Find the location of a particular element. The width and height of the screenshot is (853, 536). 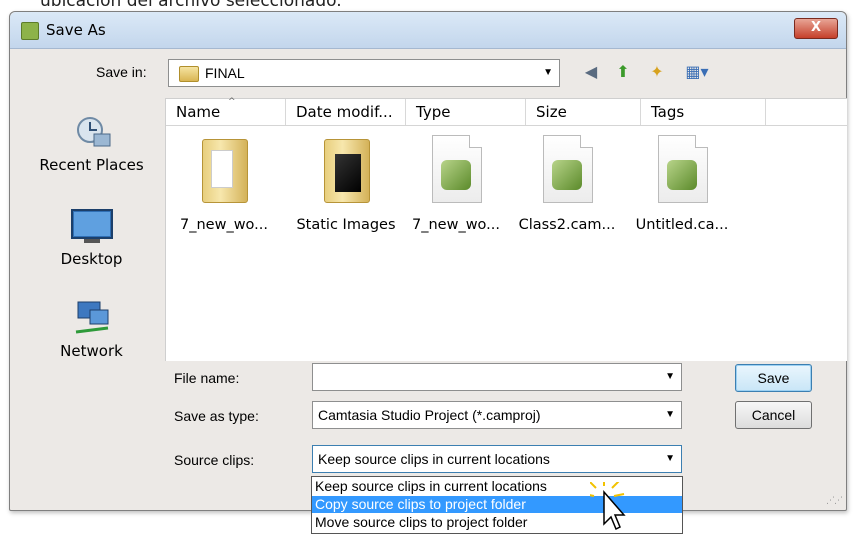

places-bar: Recent Places Desktop Network is located at coordinates (91, 269).